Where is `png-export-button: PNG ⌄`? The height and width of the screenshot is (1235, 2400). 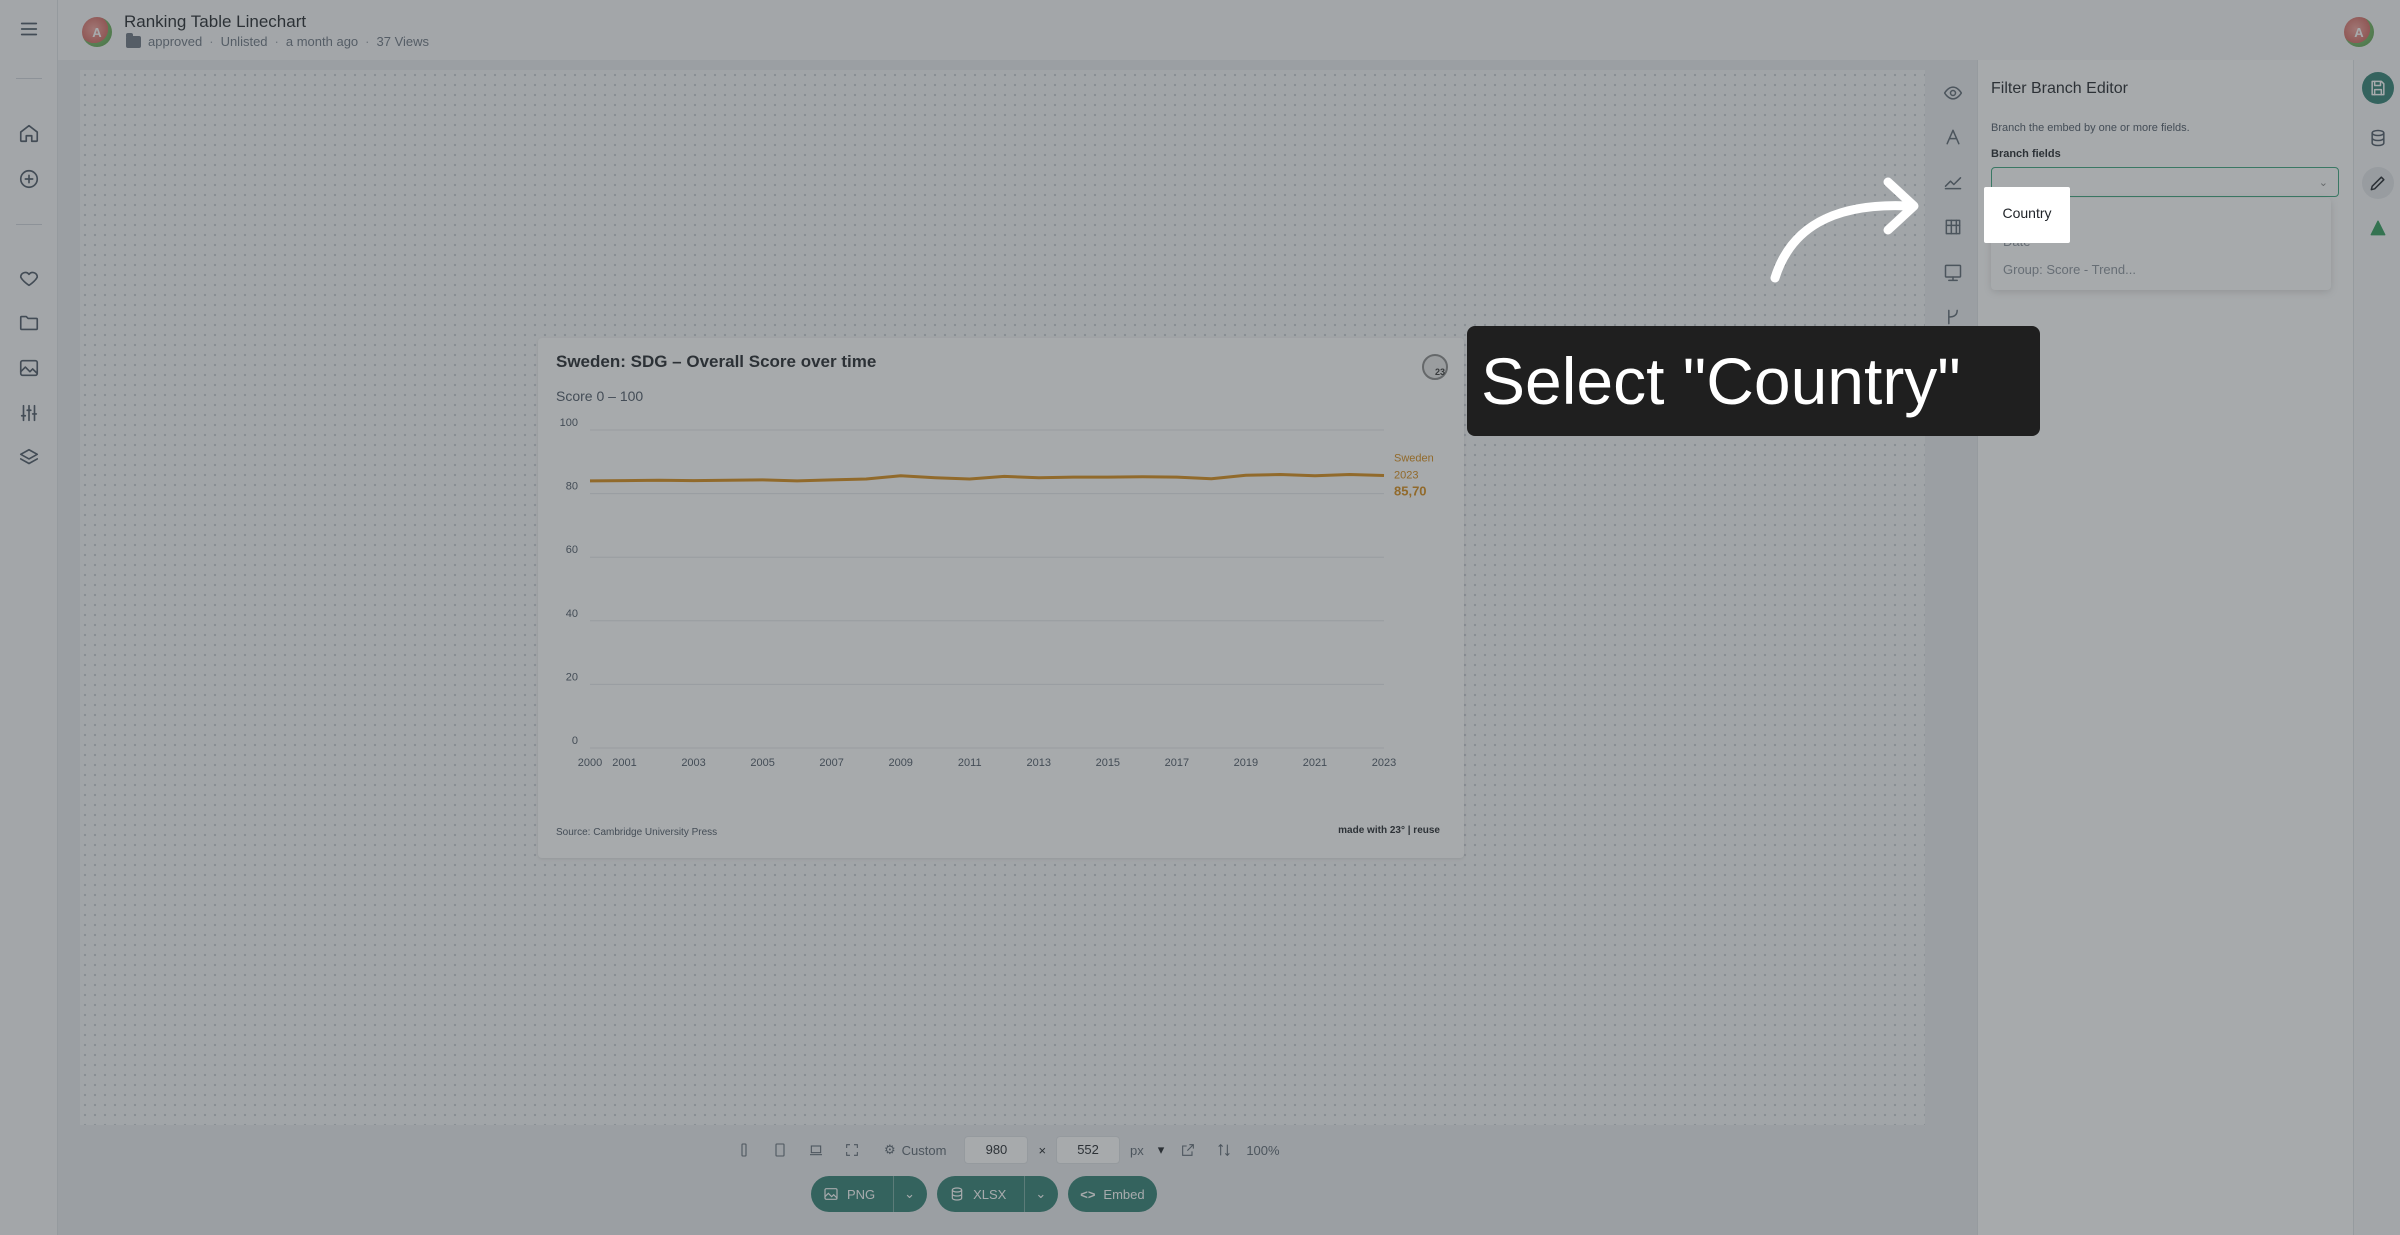
png-export-button: PNG ⌄ is located at coordinates (869, 1194).